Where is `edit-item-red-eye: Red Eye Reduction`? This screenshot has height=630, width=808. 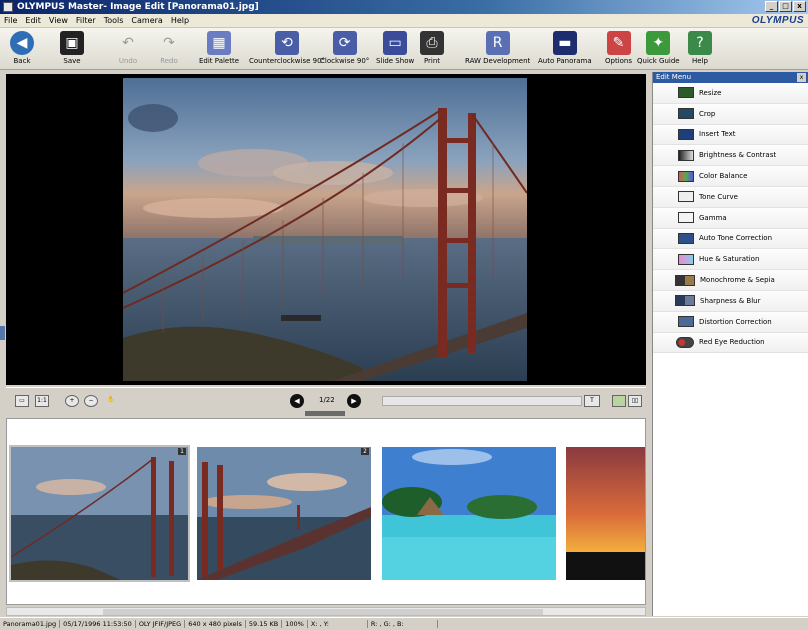
edit-item-red-eye: Red Eye Reduction is located at coordinates (730, 343).